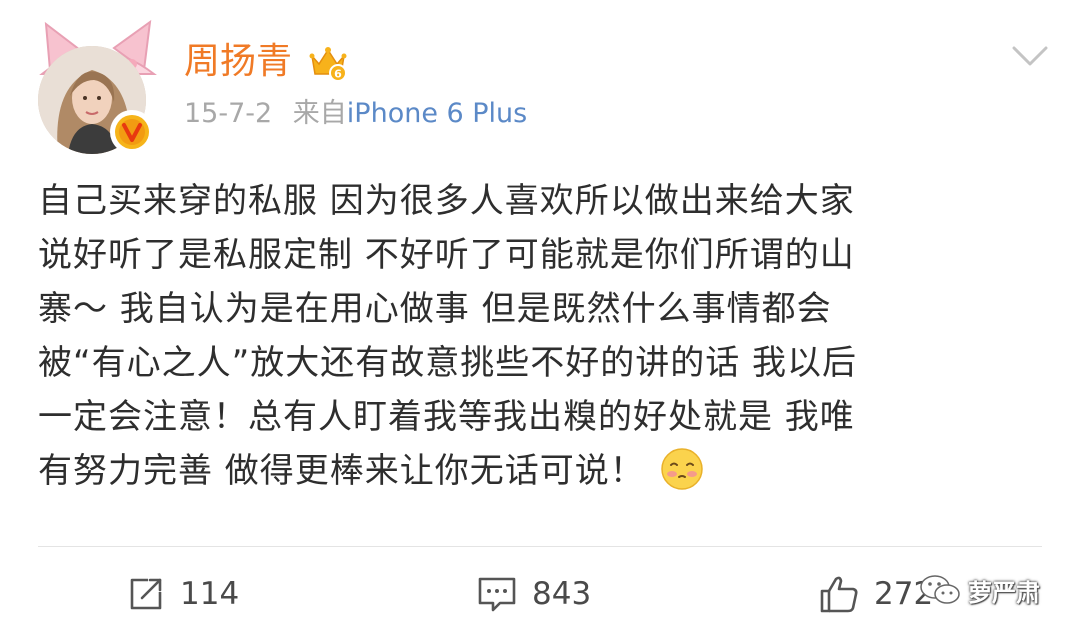 The image size is (1080, 636). I want to click on post-date: 15-7-2, so click(228, 113).